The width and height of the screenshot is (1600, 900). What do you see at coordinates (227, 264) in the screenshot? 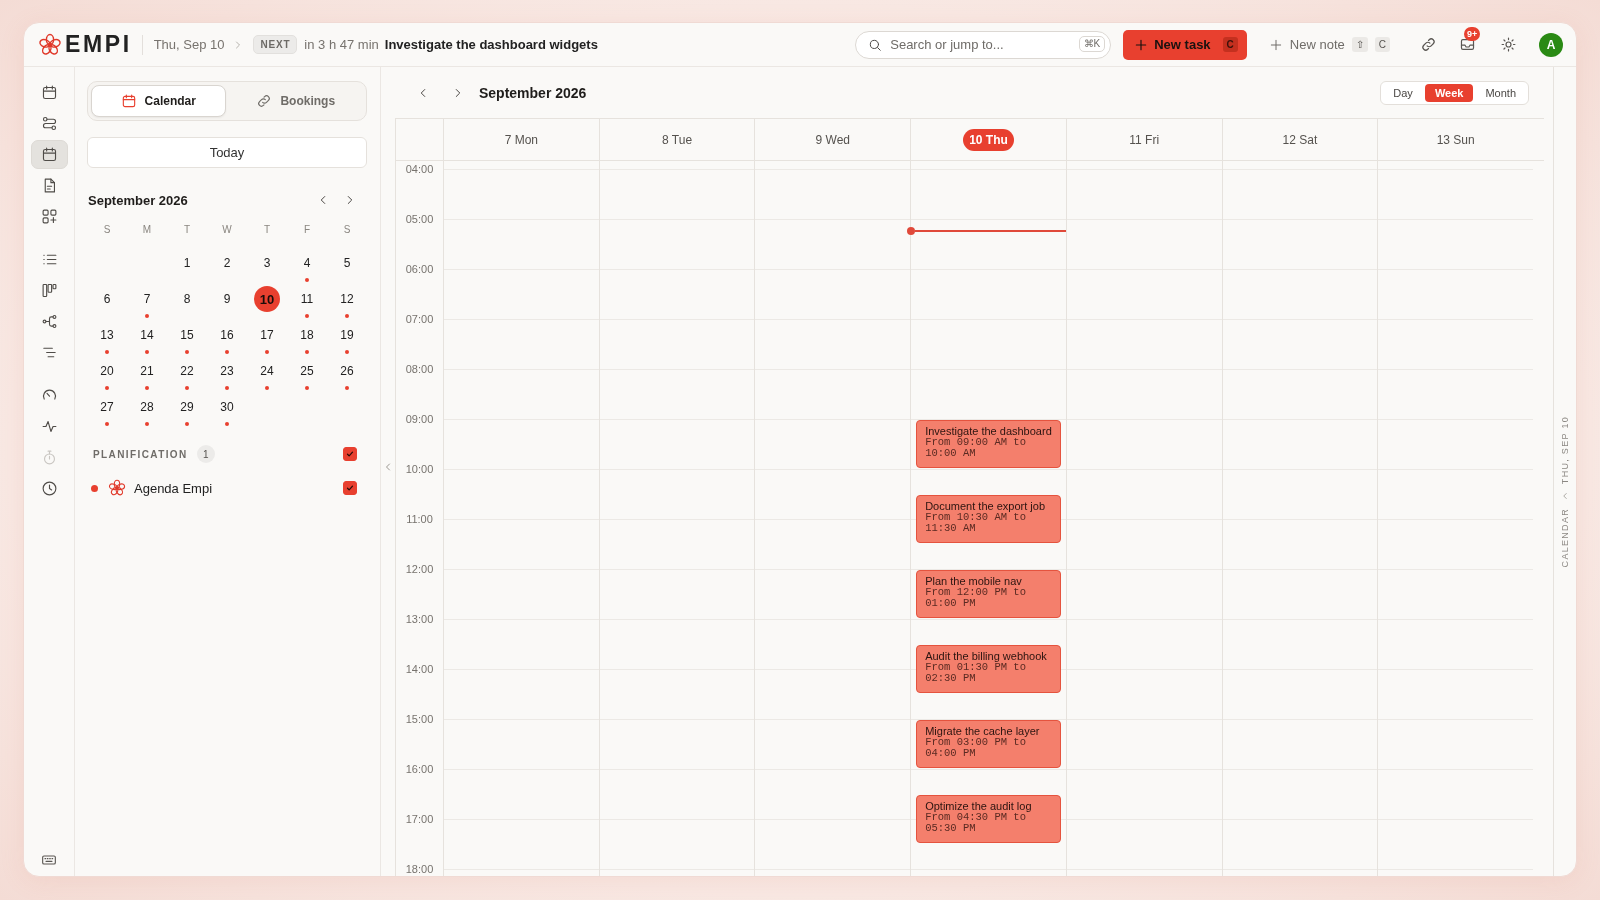
I see `calendar-day: 2` at bounding box center [227, 264].